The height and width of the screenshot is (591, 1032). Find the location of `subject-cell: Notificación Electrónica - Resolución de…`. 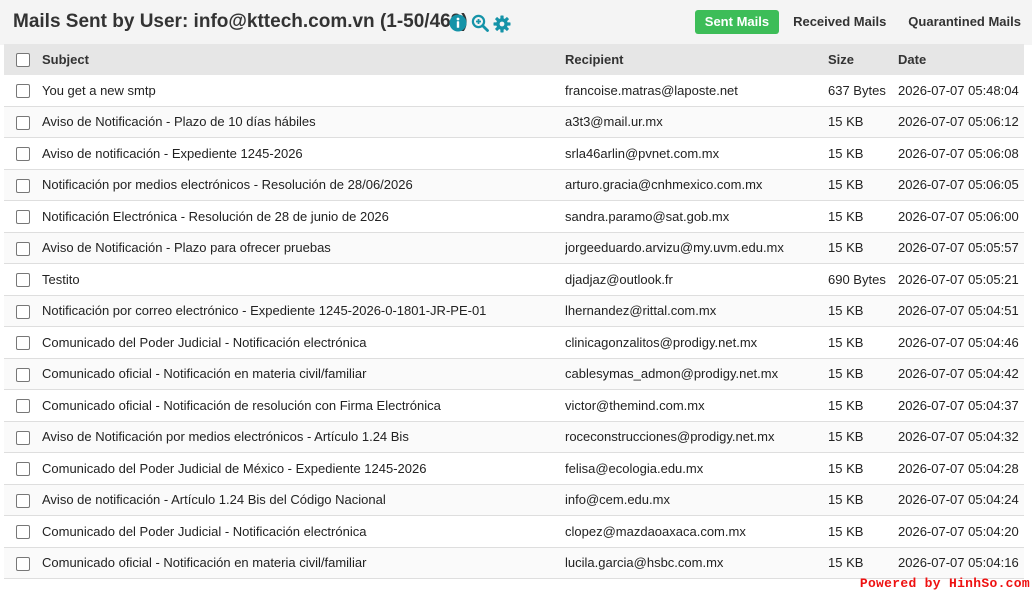

subject-cell: Notificación Electrónica - Resolución de… is located at coordinates (303, 216).